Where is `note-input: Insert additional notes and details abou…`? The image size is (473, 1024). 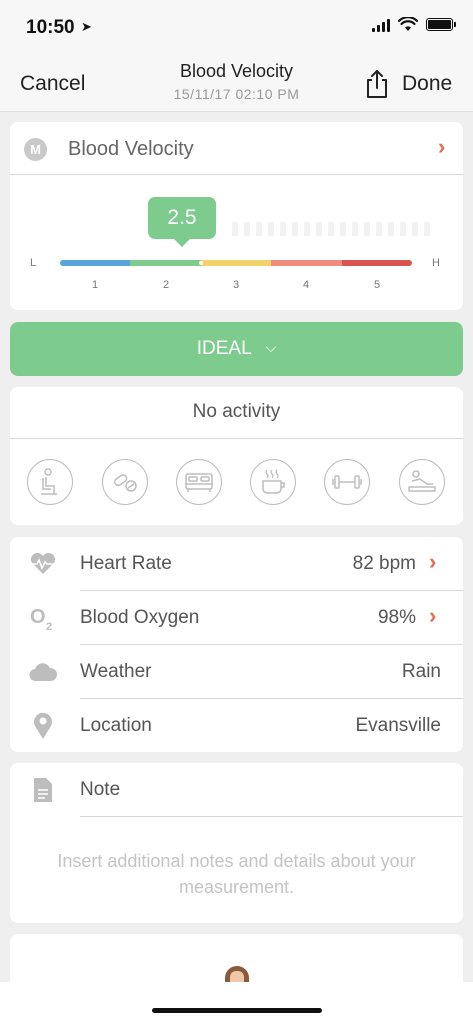 note-input: Insert additional notes and details abou… is located at coordinates (236, 874).